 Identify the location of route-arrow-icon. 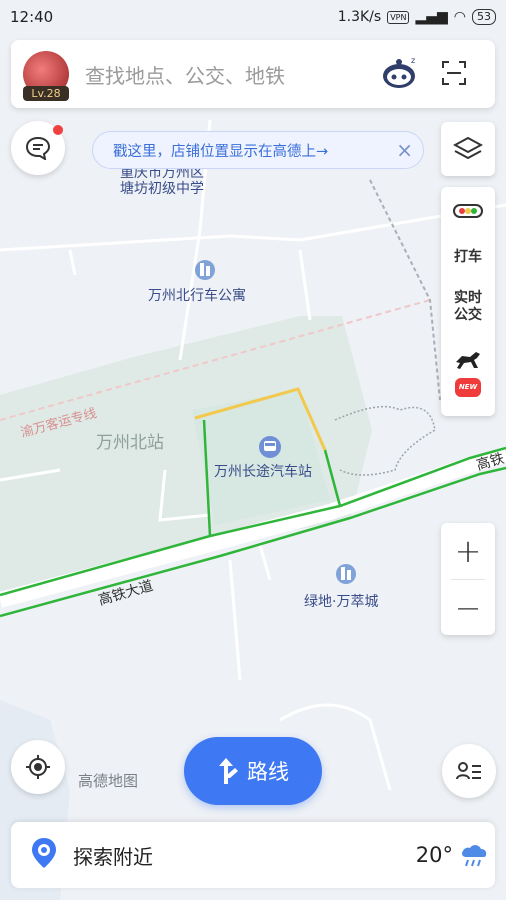
(228, 771).